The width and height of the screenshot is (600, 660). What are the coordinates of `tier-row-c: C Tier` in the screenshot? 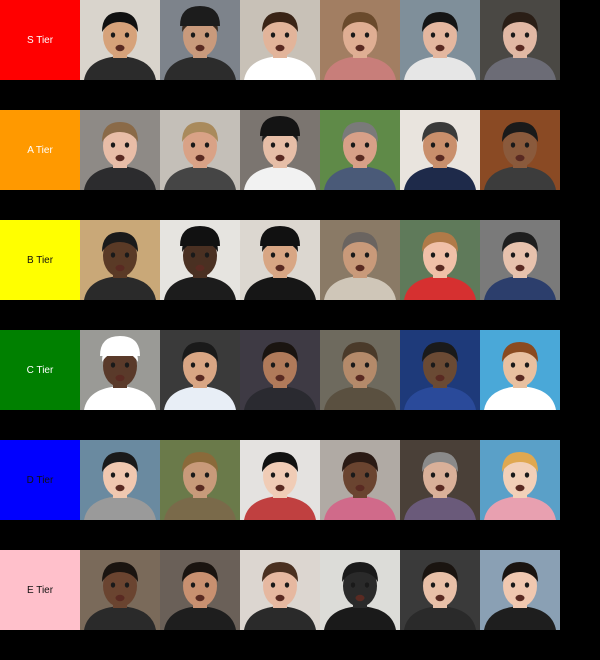 It's located at (280, 370).